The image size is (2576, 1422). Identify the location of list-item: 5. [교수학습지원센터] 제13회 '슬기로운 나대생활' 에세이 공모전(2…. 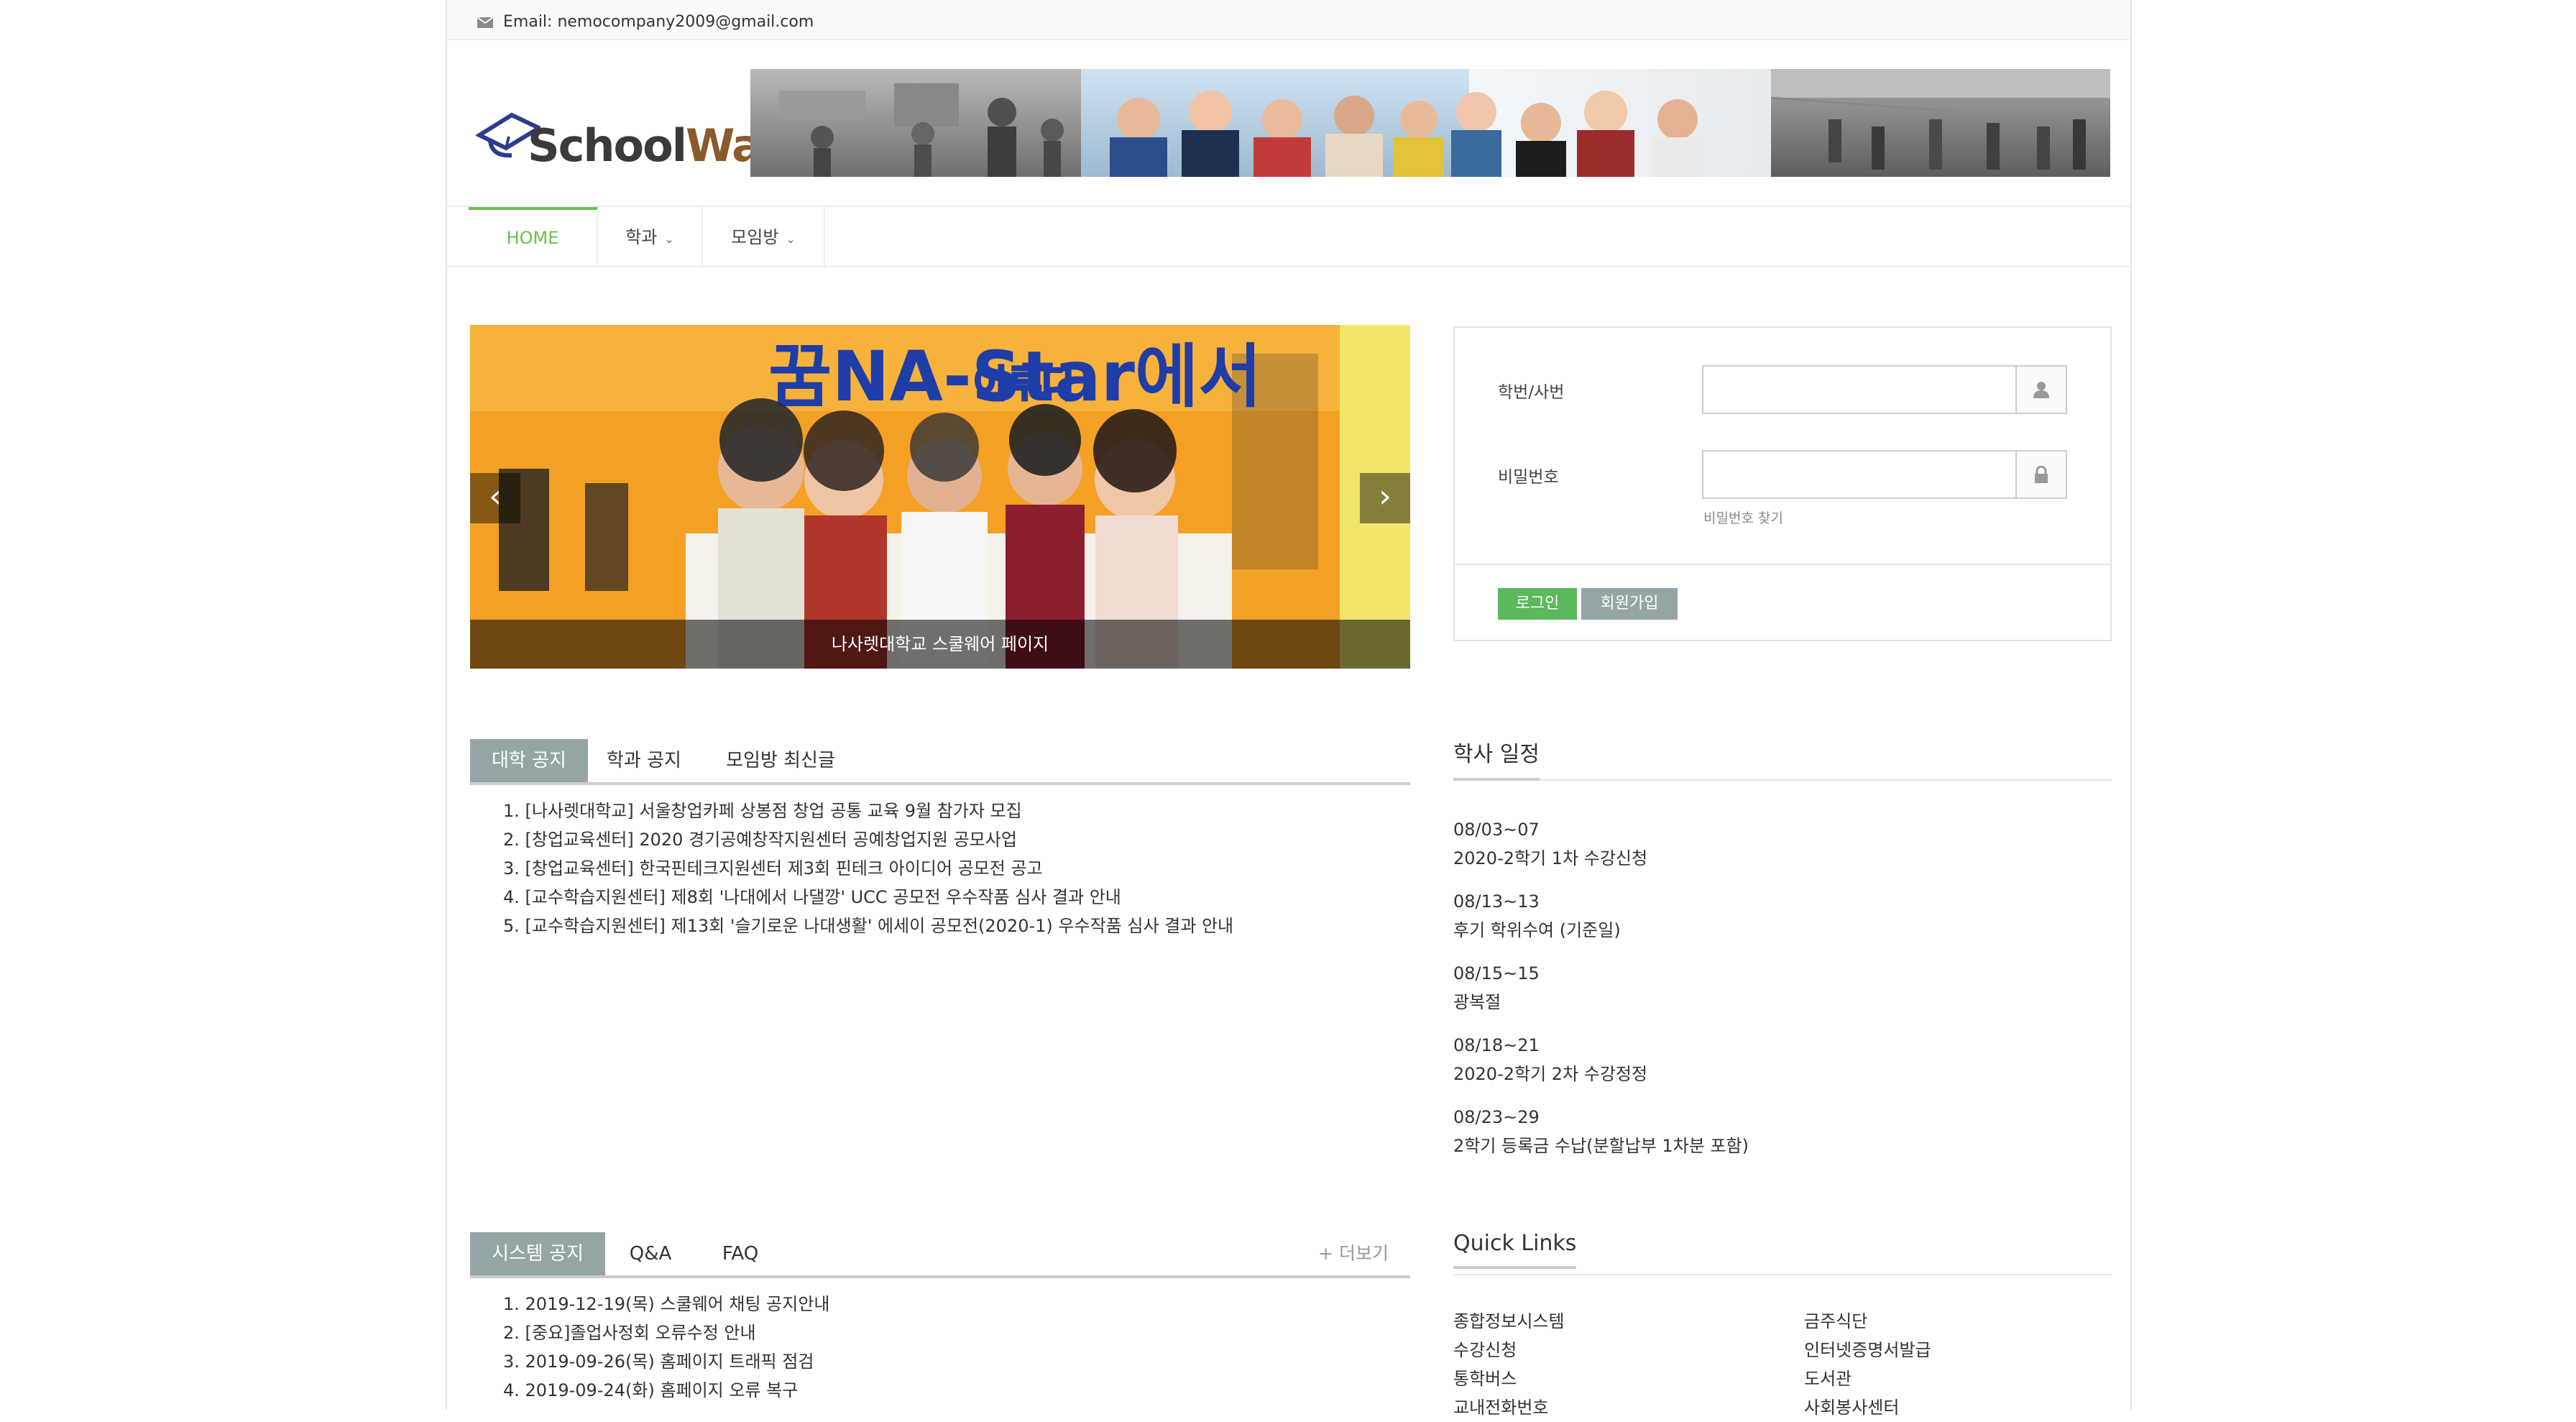
(868, 926).